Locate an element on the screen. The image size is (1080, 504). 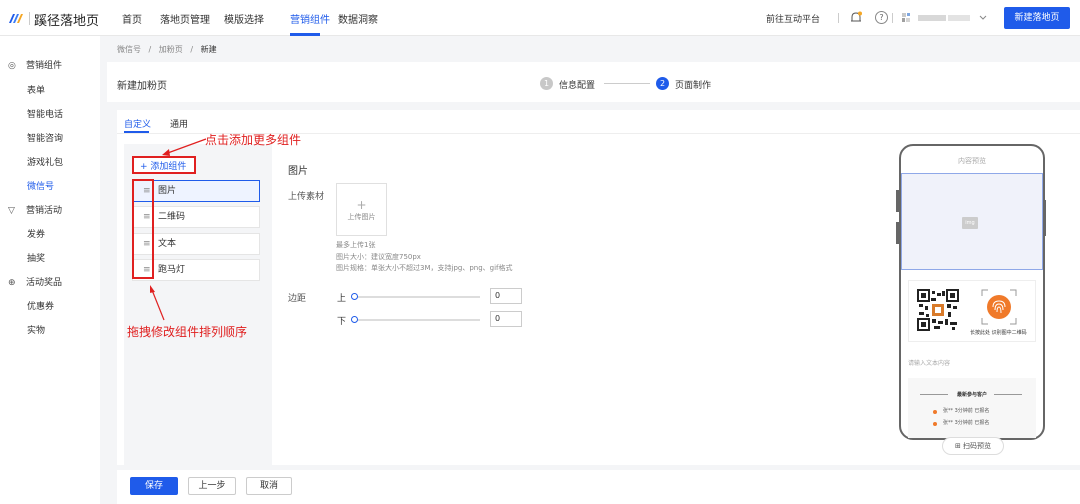
nav-data-insights: 数据洞察 is located at coordinates (358, 18).